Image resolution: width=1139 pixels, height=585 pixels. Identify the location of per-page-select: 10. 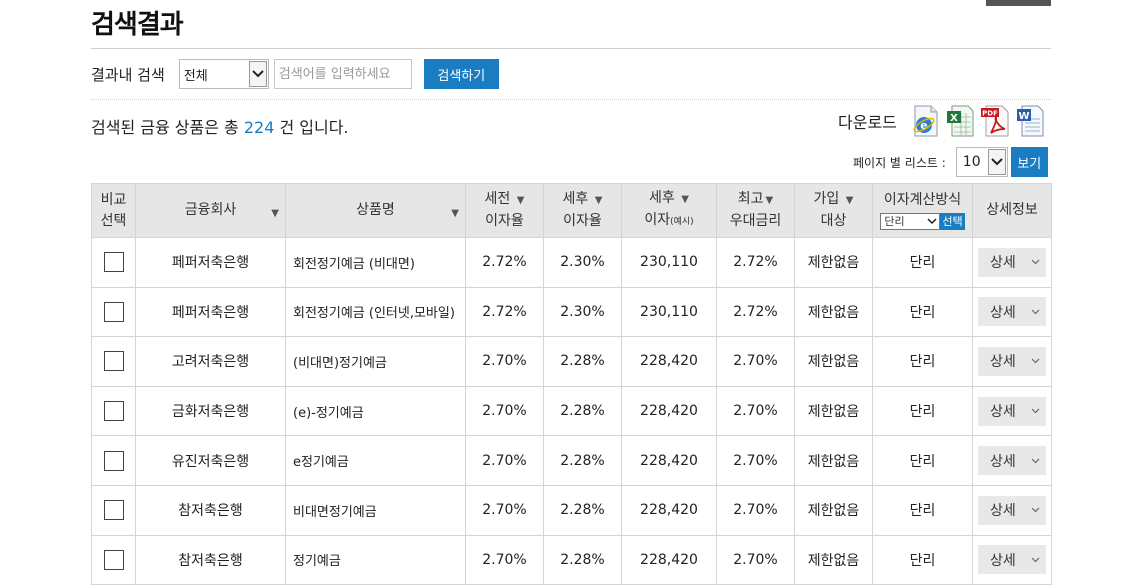
(981, 162).